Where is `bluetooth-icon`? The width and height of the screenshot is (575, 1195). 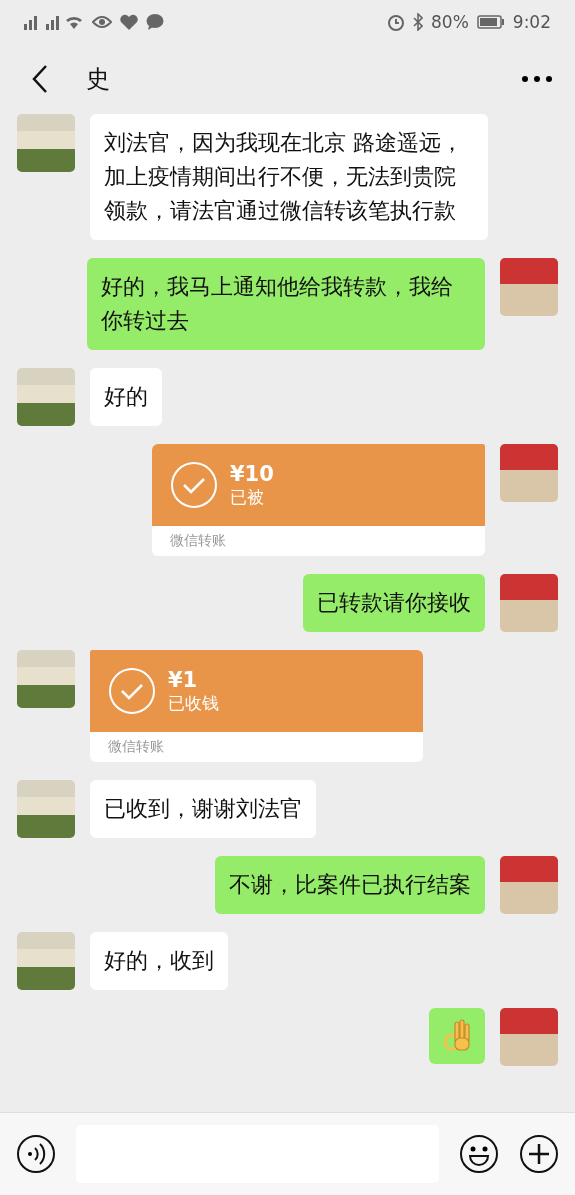 bluetooth-icon is located at coordinates (418, 22).